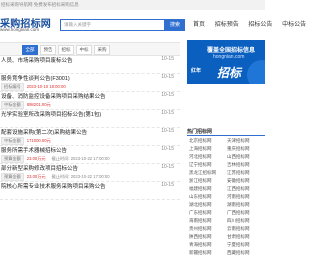 The image size is (320, 262). I want to click on meta-value: 2023-10-10 18:00:00, so click(46, 86).